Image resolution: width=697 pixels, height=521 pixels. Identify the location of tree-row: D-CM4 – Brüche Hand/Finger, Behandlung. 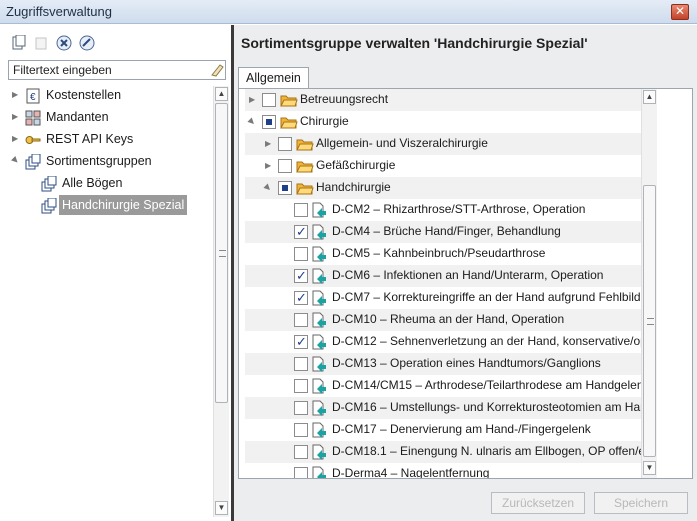
(447, 232).